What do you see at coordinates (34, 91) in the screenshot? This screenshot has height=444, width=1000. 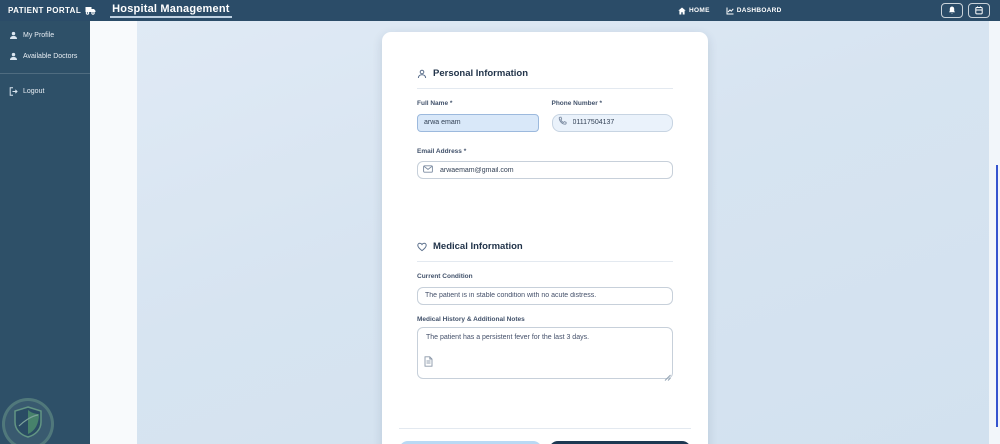 I see `sidebar-logout-label: Logout` at bounding box center [34, 91].